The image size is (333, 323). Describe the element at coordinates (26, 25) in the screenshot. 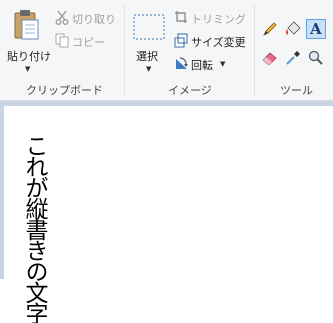

I see `clipboard-icon` at that location.